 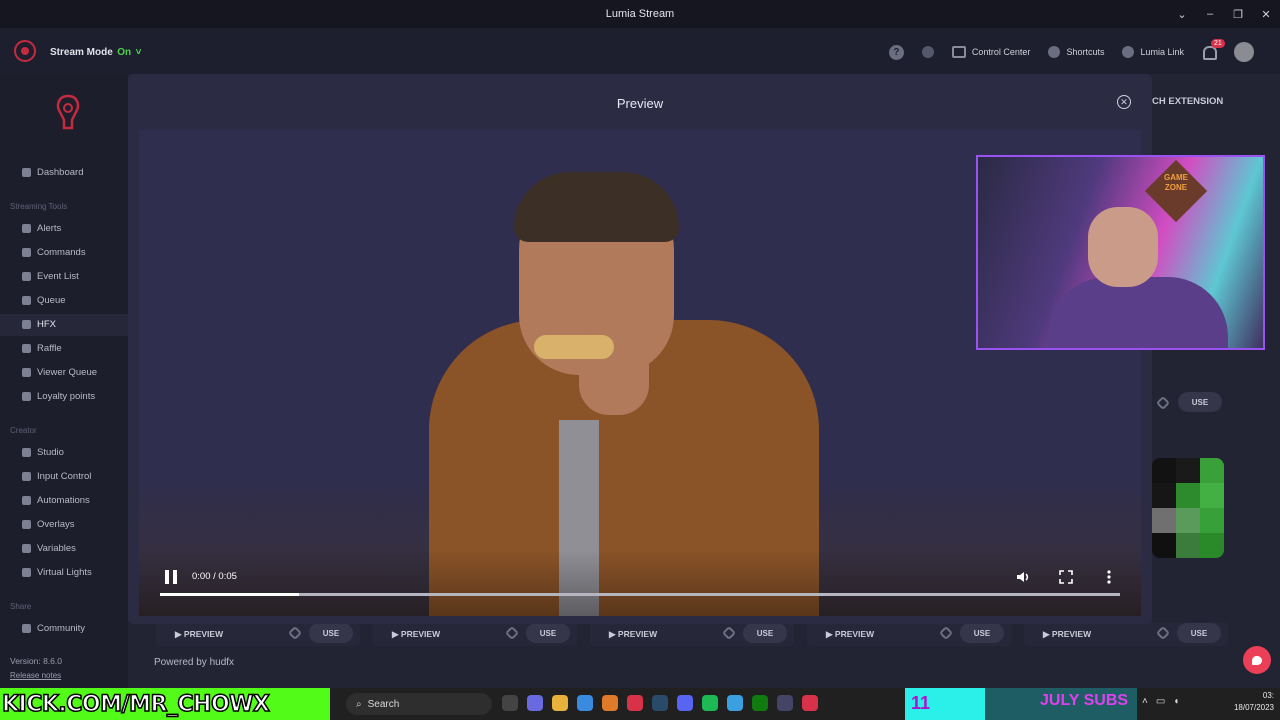 What do you see at coordinates (57, 572) in the screenshot?
I see `sidebar-item-virtual-lights: Virtual Lights` at bounding box center [57, 572].